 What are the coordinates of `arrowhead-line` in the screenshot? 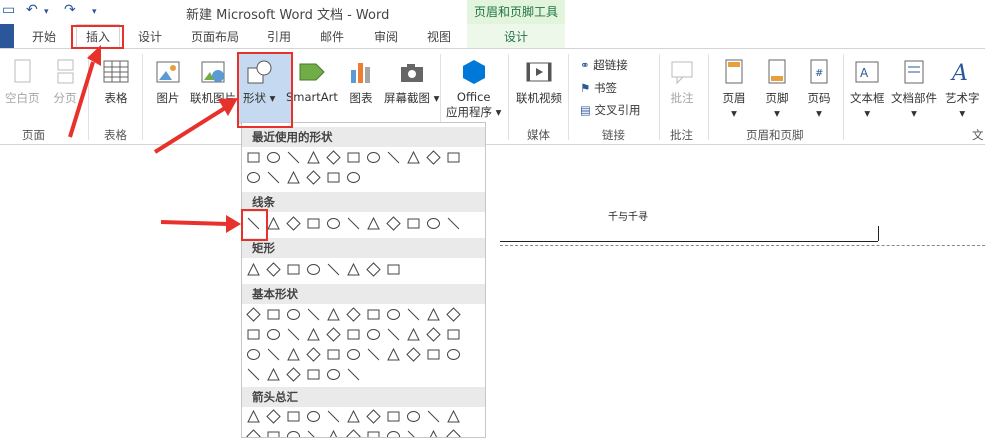 It's located at (233, 224).